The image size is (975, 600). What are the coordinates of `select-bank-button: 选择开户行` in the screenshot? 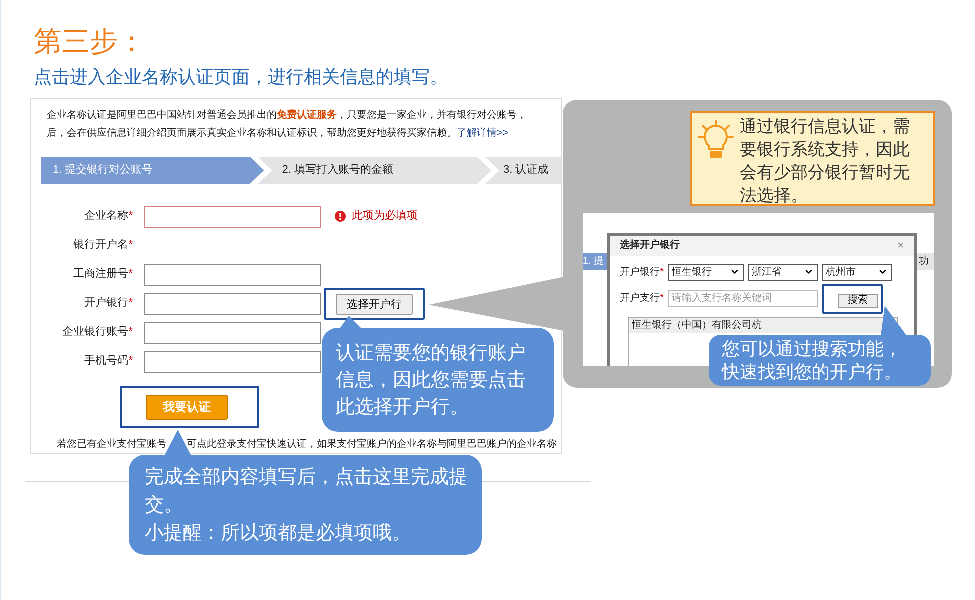 It's located at (374, 305).